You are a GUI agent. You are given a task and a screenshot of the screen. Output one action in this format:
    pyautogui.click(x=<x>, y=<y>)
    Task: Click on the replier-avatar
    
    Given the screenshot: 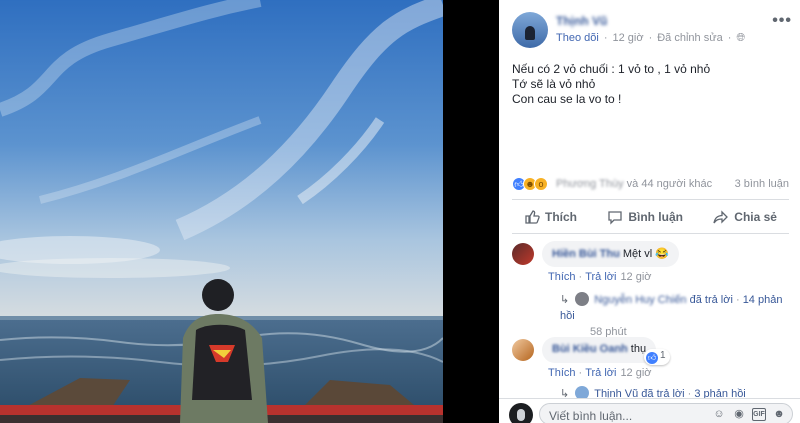 What is the action you would take?
    pyautogui.click(x=582, y=299)
    